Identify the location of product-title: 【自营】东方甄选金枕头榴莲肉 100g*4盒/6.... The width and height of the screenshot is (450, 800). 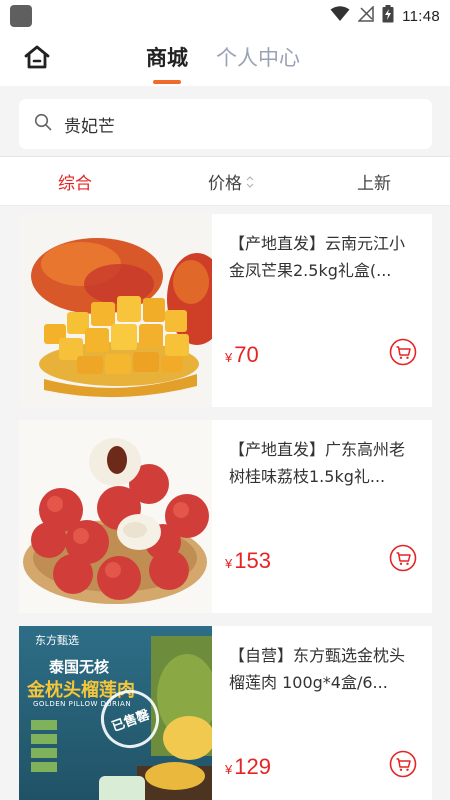
(323, 669).